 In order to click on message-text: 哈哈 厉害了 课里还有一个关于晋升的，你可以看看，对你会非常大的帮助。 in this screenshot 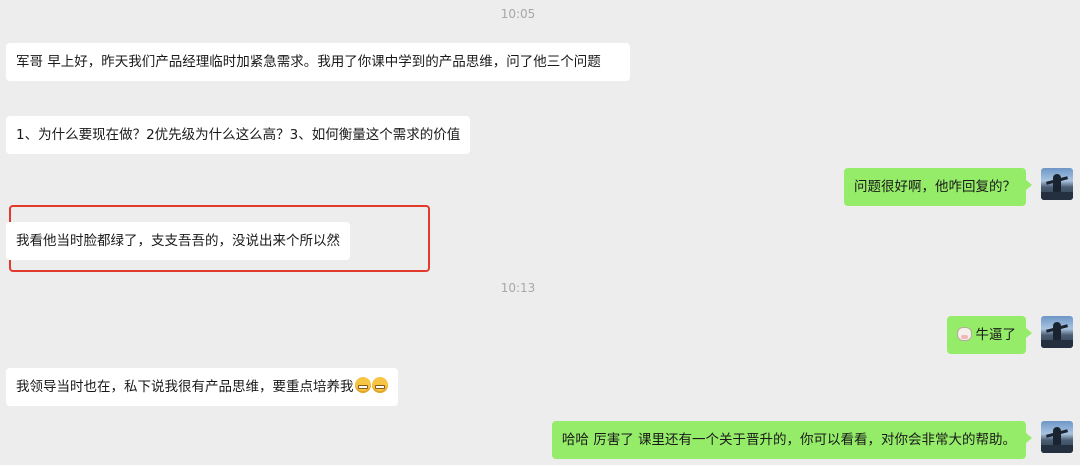, I will do `click(788, 440)`.